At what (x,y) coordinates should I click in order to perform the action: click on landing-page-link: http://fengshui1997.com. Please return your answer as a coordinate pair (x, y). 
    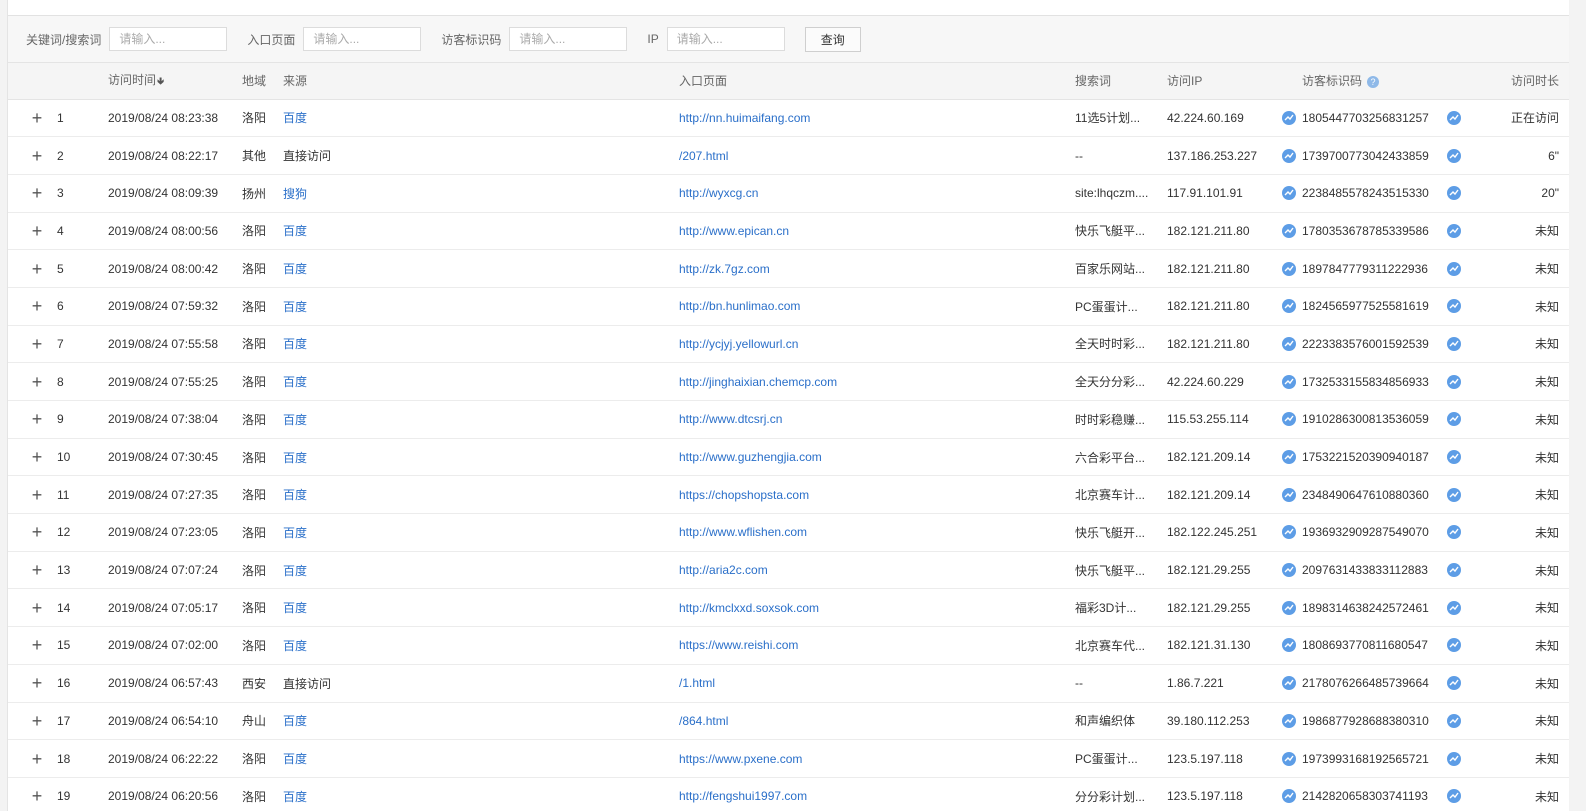
    Looking at the image, I should click on (743, 796).